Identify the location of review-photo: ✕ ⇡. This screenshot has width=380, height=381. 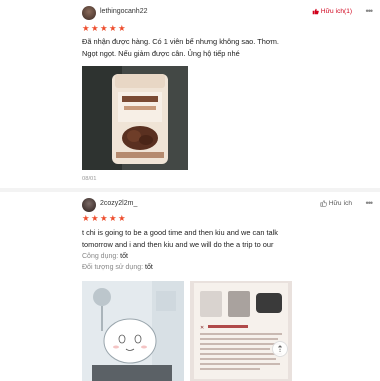
(241, 331).